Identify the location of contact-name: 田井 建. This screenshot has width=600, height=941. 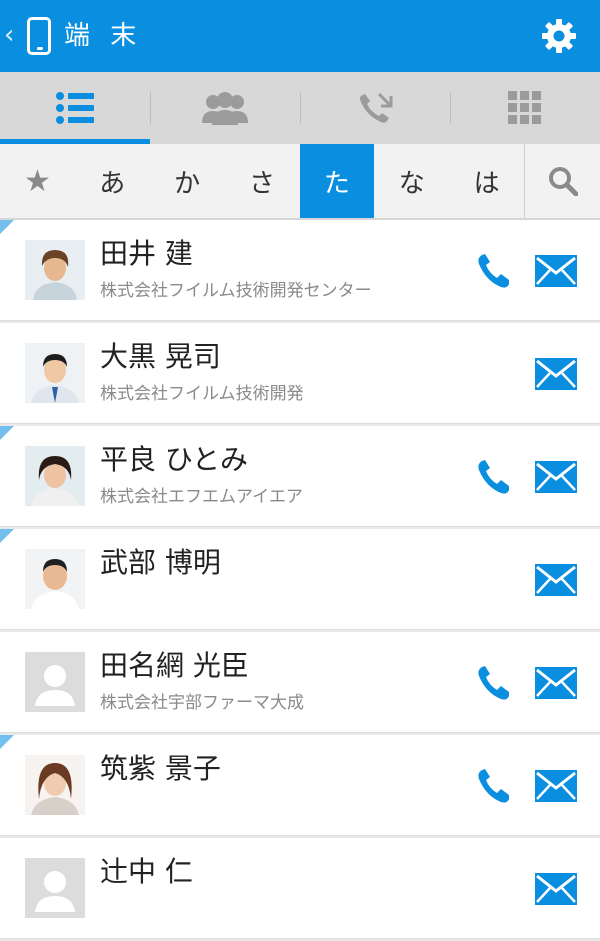
(146, 253).